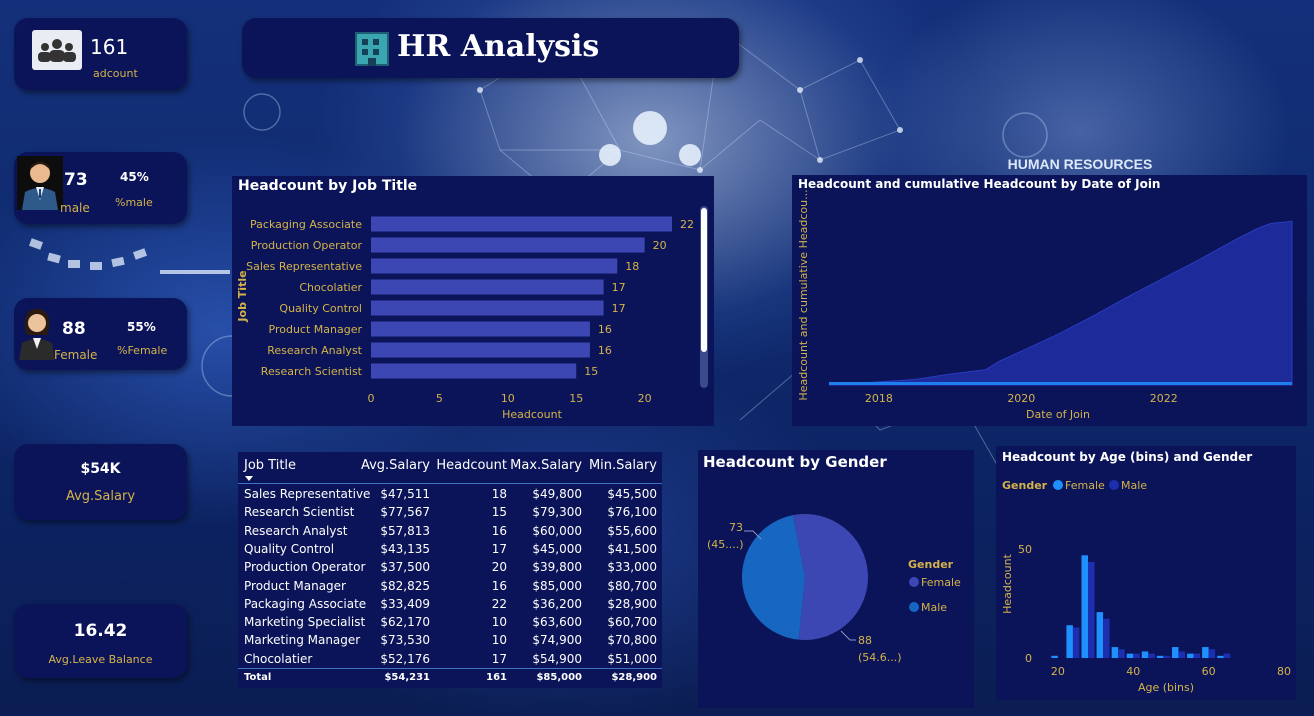 The height and width of the screenshot is (716, 1314). What do you see at coordinates (865, 640) in the screenshot?
I see `slice-value-female: 88` at bounding box center [865, 640].